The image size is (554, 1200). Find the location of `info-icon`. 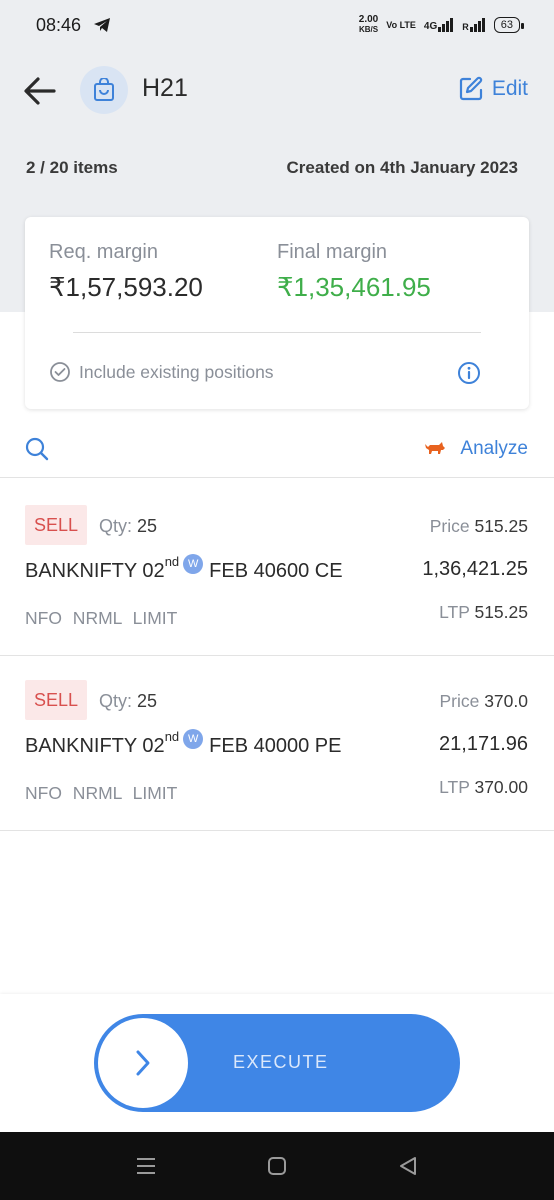

info-icon is located at coordinates (469, 373).